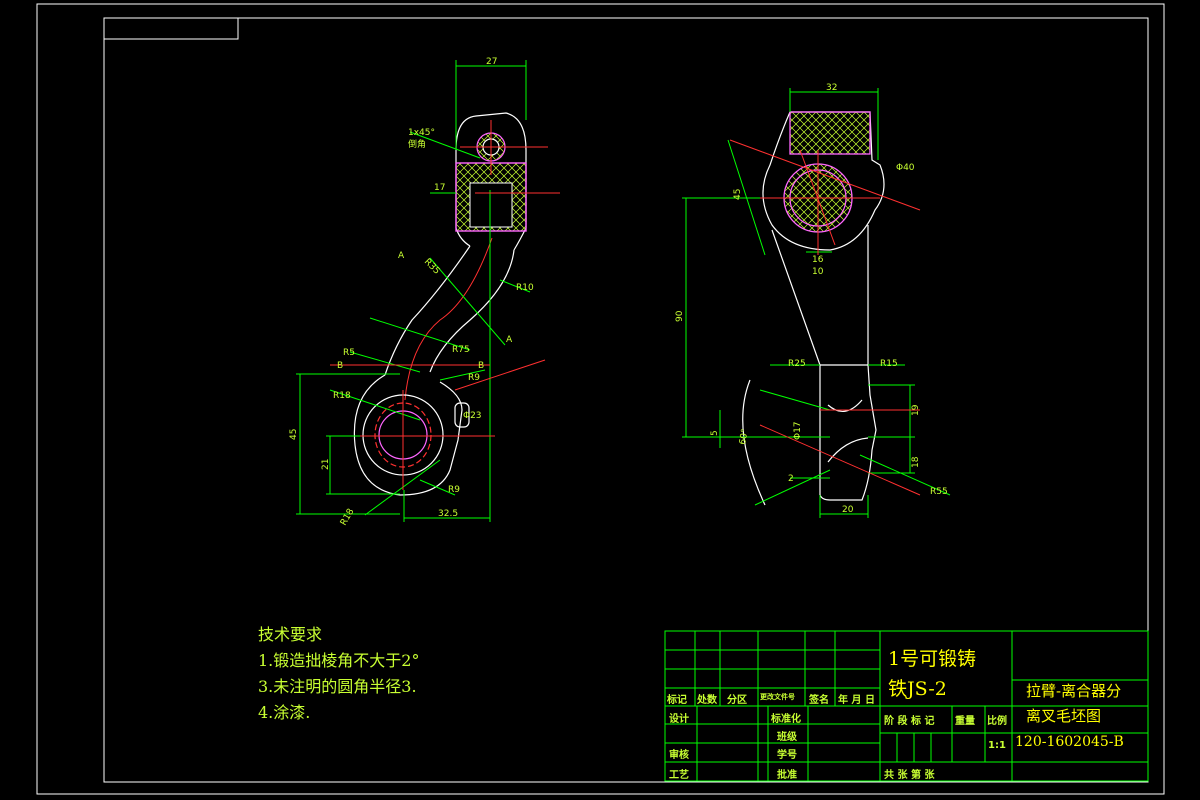  What do you see at coordinates (348, 517) in the screenshot?
I see `dim-r18b: R18` at bounding box center [348, 517].